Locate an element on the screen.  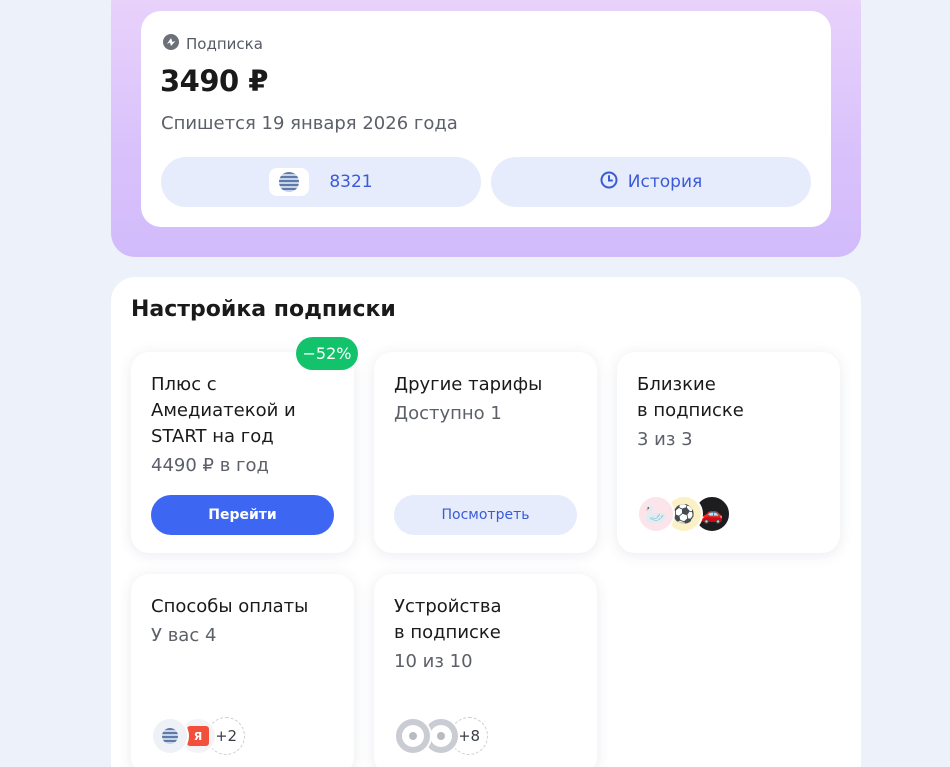
payment-method-icons: Я +2 is located at coordinates (198, 736).